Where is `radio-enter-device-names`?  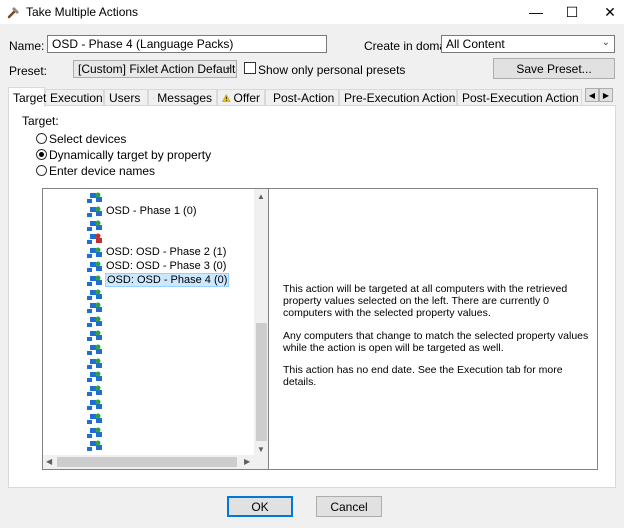
radio-enter-device-names is located at coordinates (41, 170).